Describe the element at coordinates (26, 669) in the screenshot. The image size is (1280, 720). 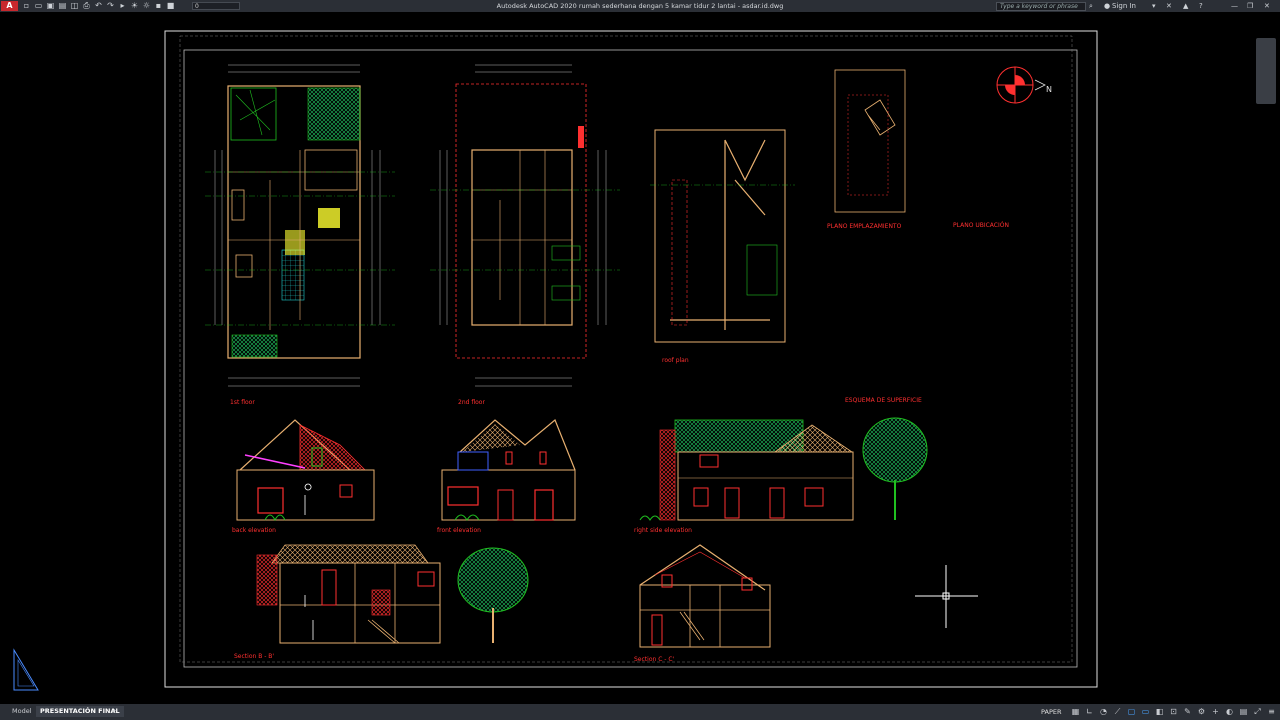
I see `ucs-icon` at that location.